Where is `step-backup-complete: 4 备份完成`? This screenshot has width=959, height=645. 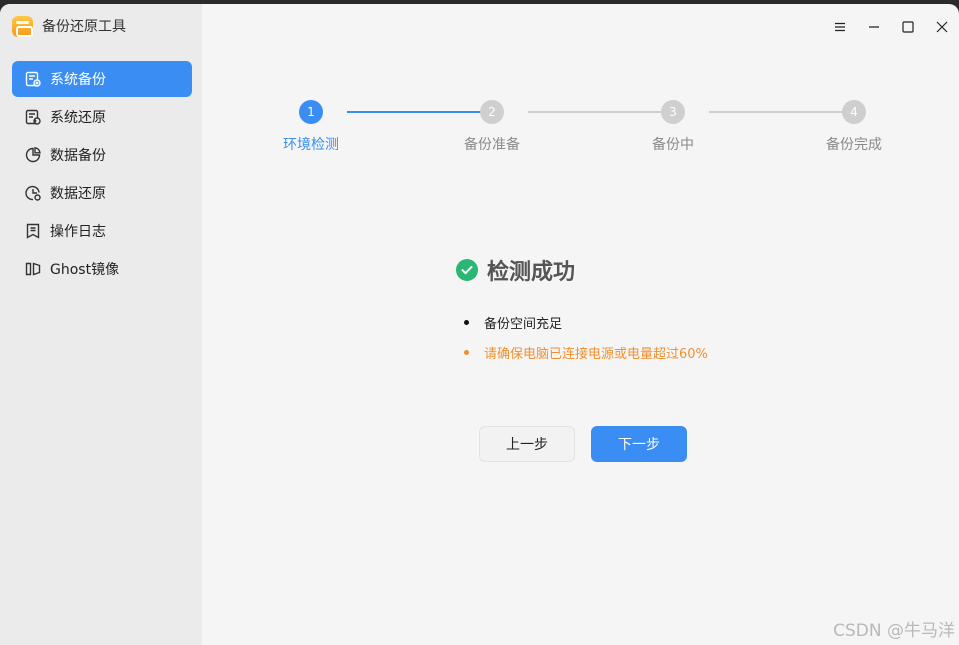
step-backup-complete: 4 备份完成 is located at coordinates (854, 127).